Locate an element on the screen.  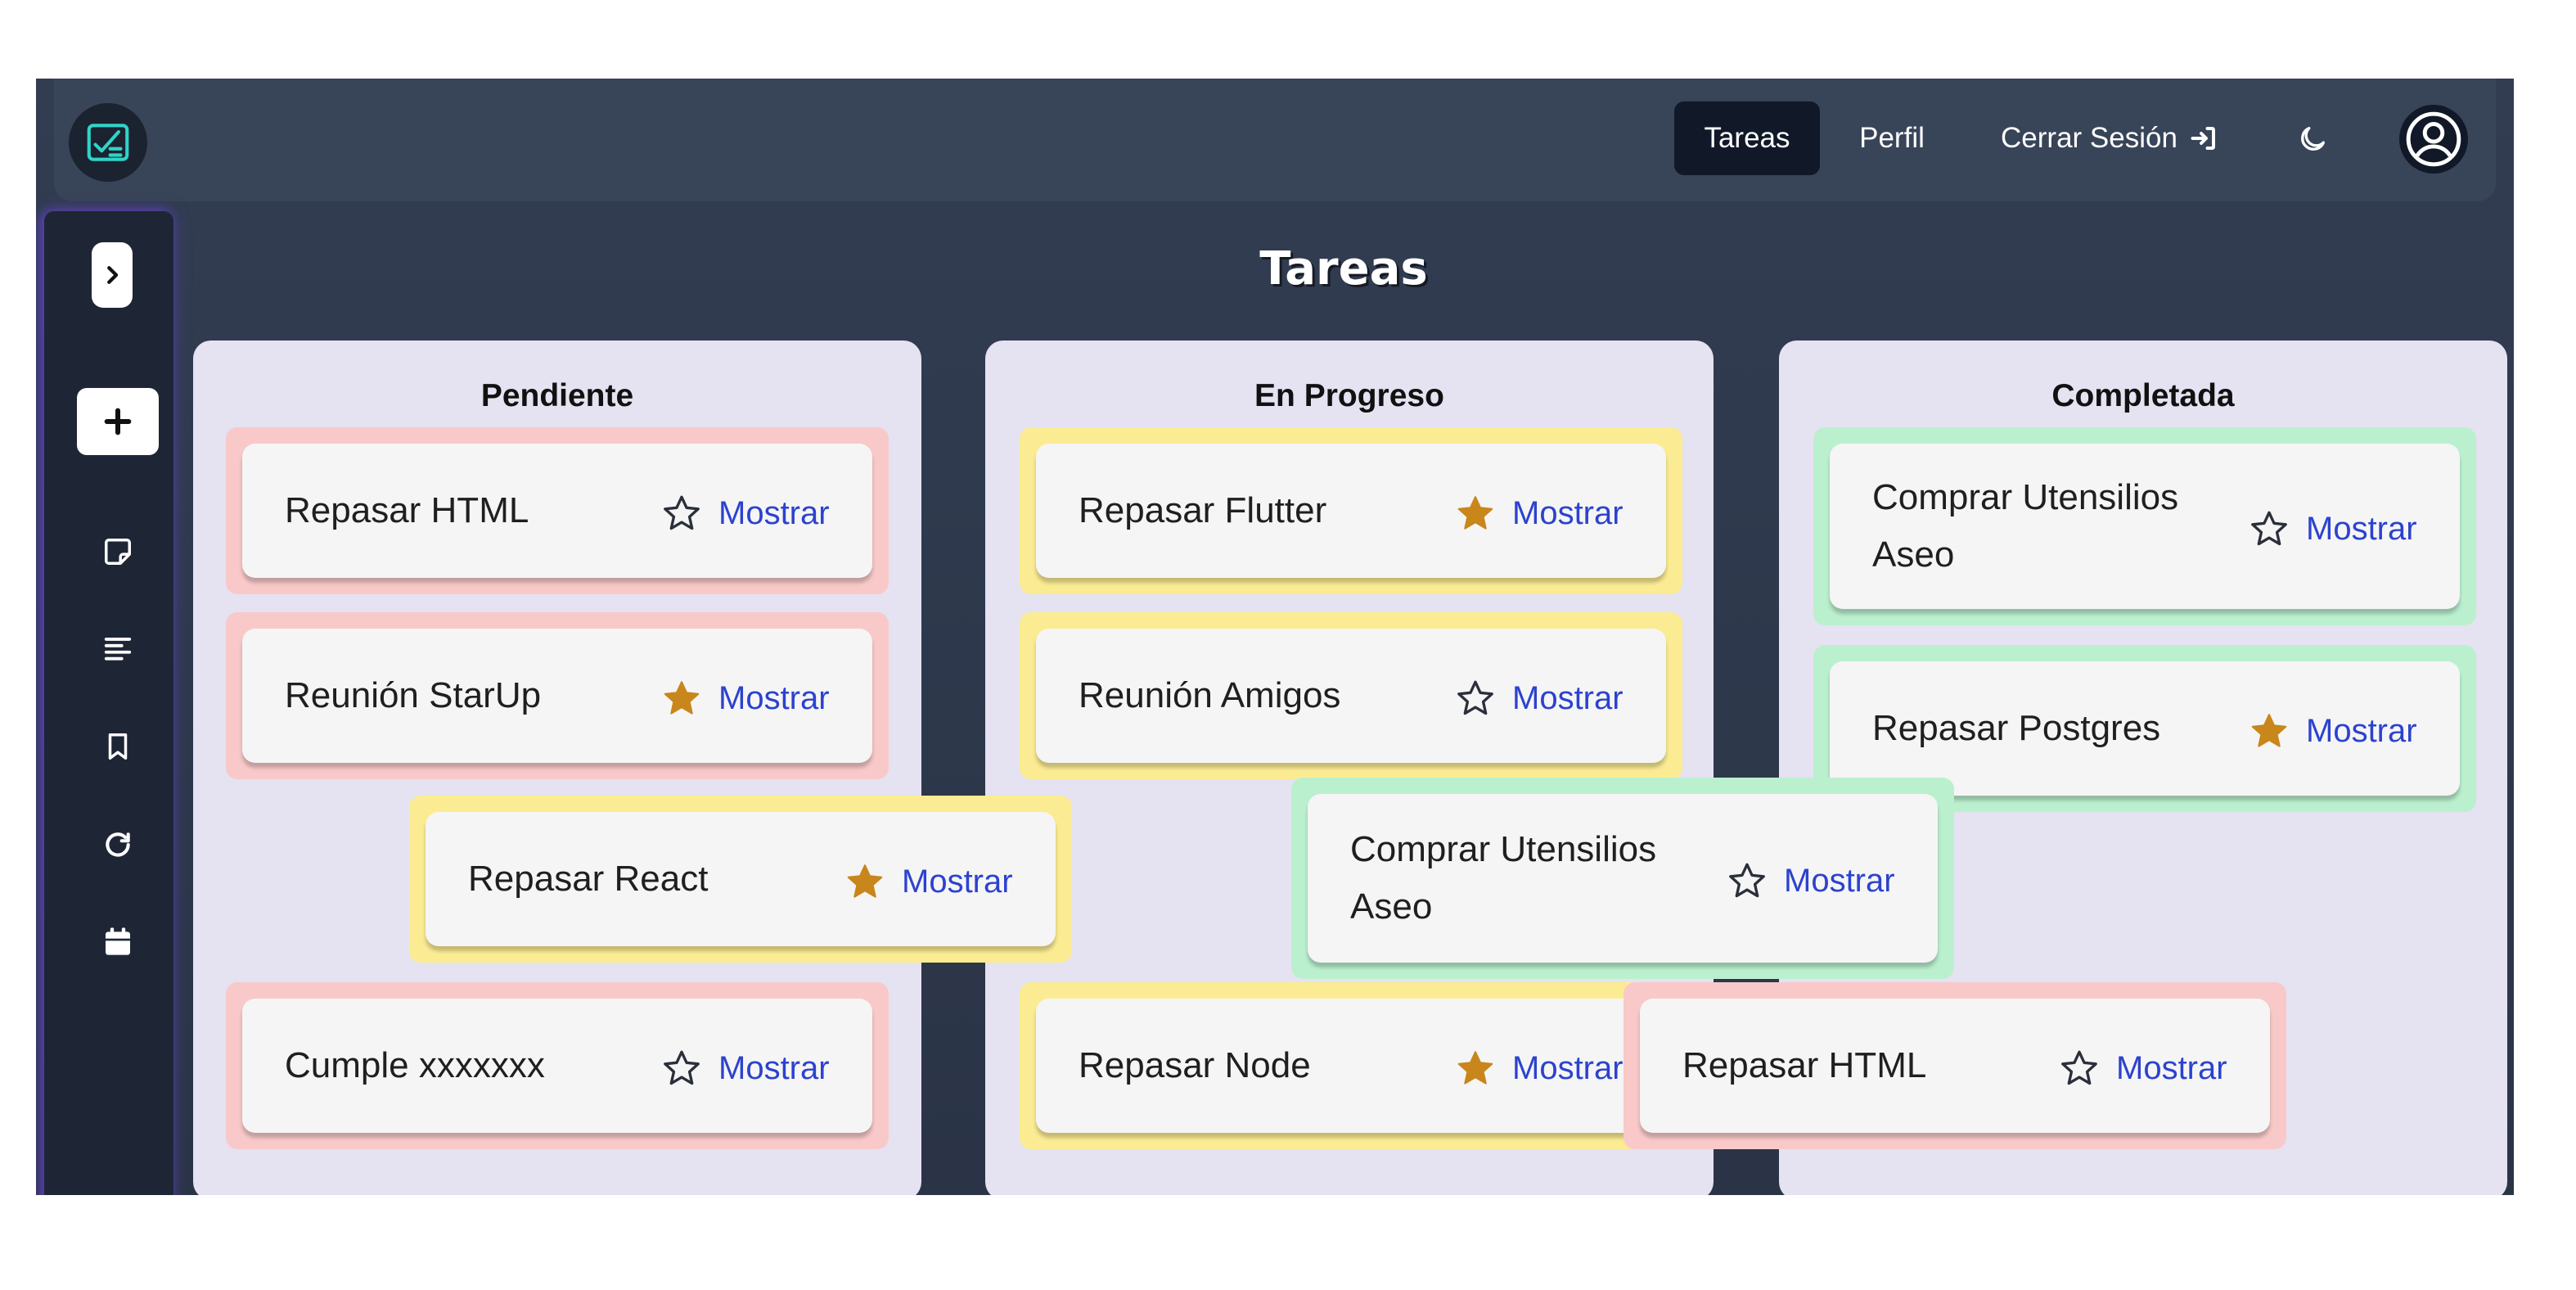
logo is located at coordinates (108, 142).